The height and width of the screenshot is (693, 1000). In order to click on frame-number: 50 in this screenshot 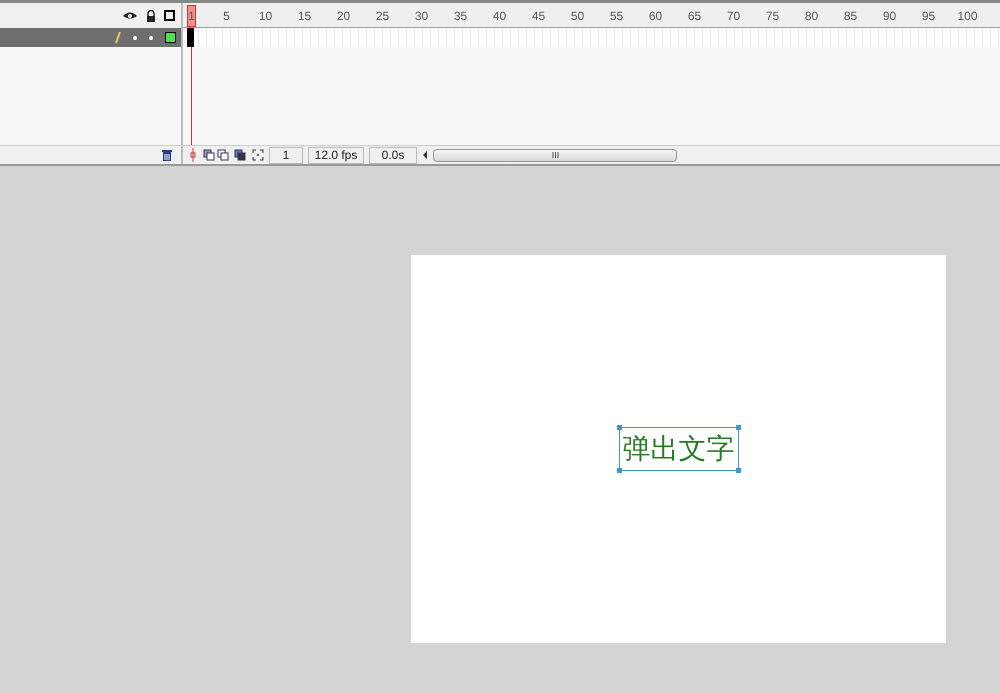, I will do `click(578, 16)`.